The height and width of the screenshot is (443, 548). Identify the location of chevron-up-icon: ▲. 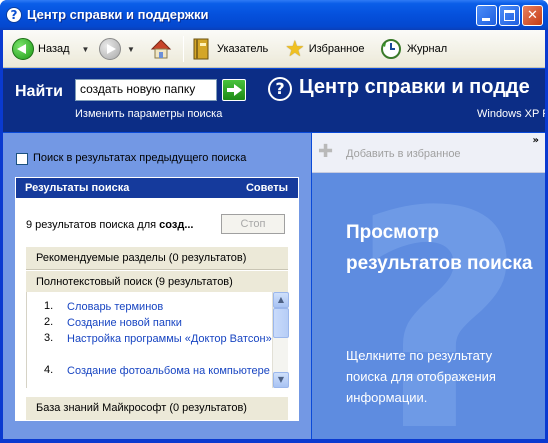
(281, 300).